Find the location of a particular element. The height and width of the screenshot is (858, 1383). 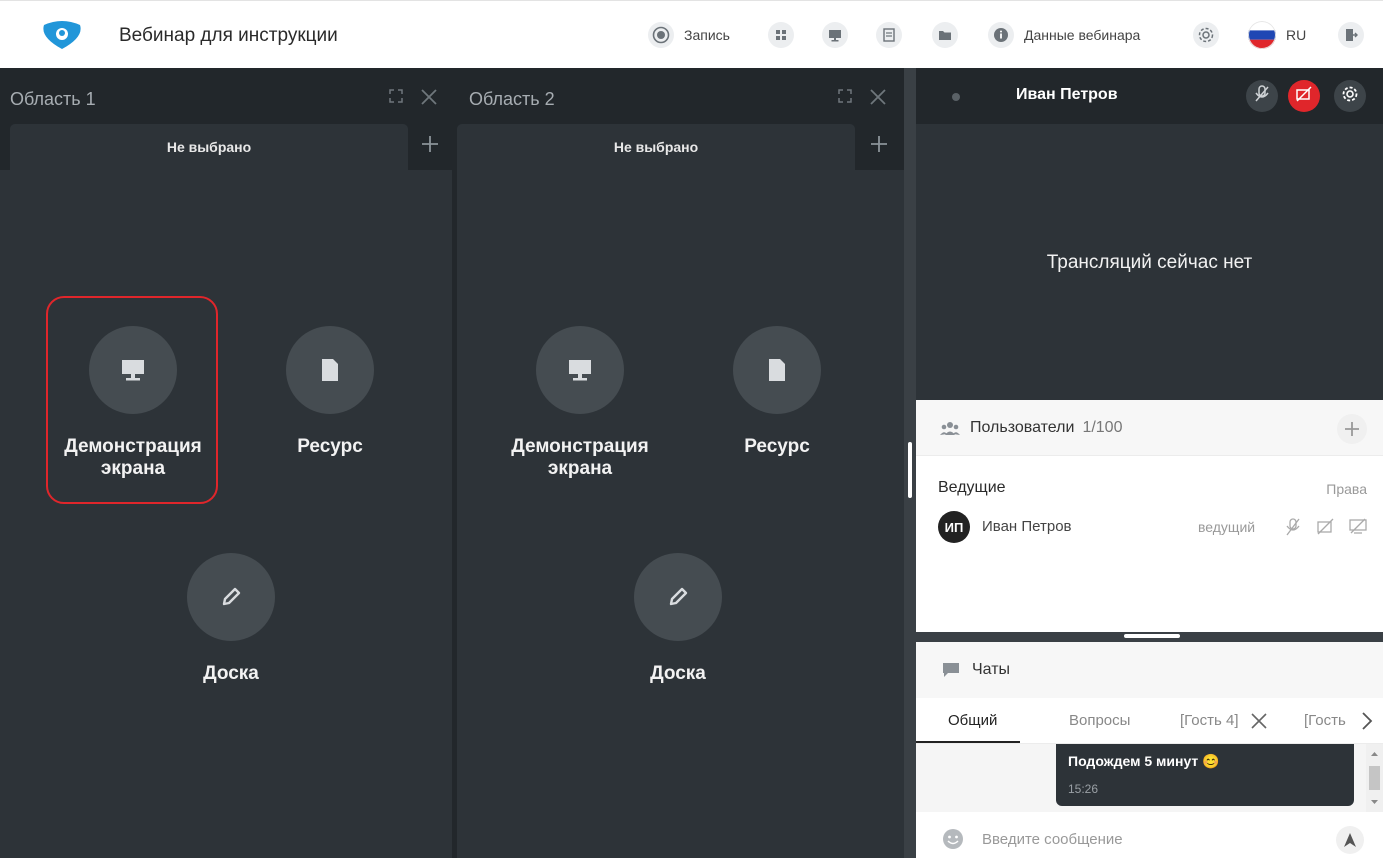

smile-emoji-icon: 😊 is located at coordinates (1211, 761).